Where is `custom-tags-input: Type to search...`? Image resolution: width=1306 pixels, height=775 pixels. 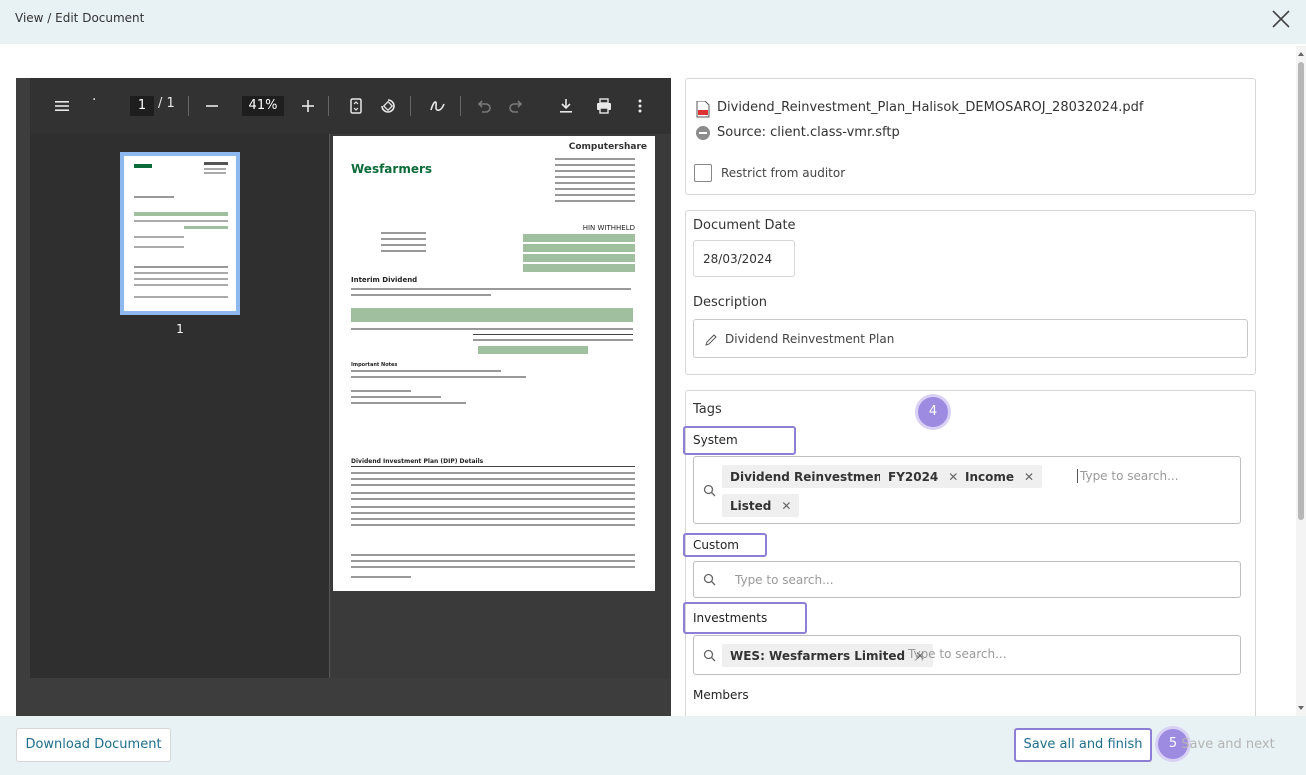
custom-tags-input: Type to search... is located at coordinates (967, 579).